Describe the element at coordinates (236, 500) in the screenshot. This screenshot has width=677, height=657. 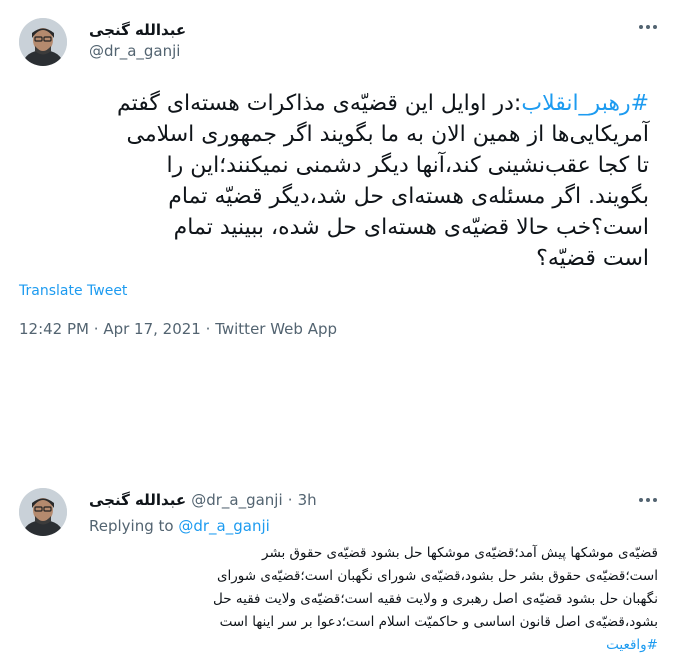
I see `reply-author-handle: @dr_a_ganji` at that location.